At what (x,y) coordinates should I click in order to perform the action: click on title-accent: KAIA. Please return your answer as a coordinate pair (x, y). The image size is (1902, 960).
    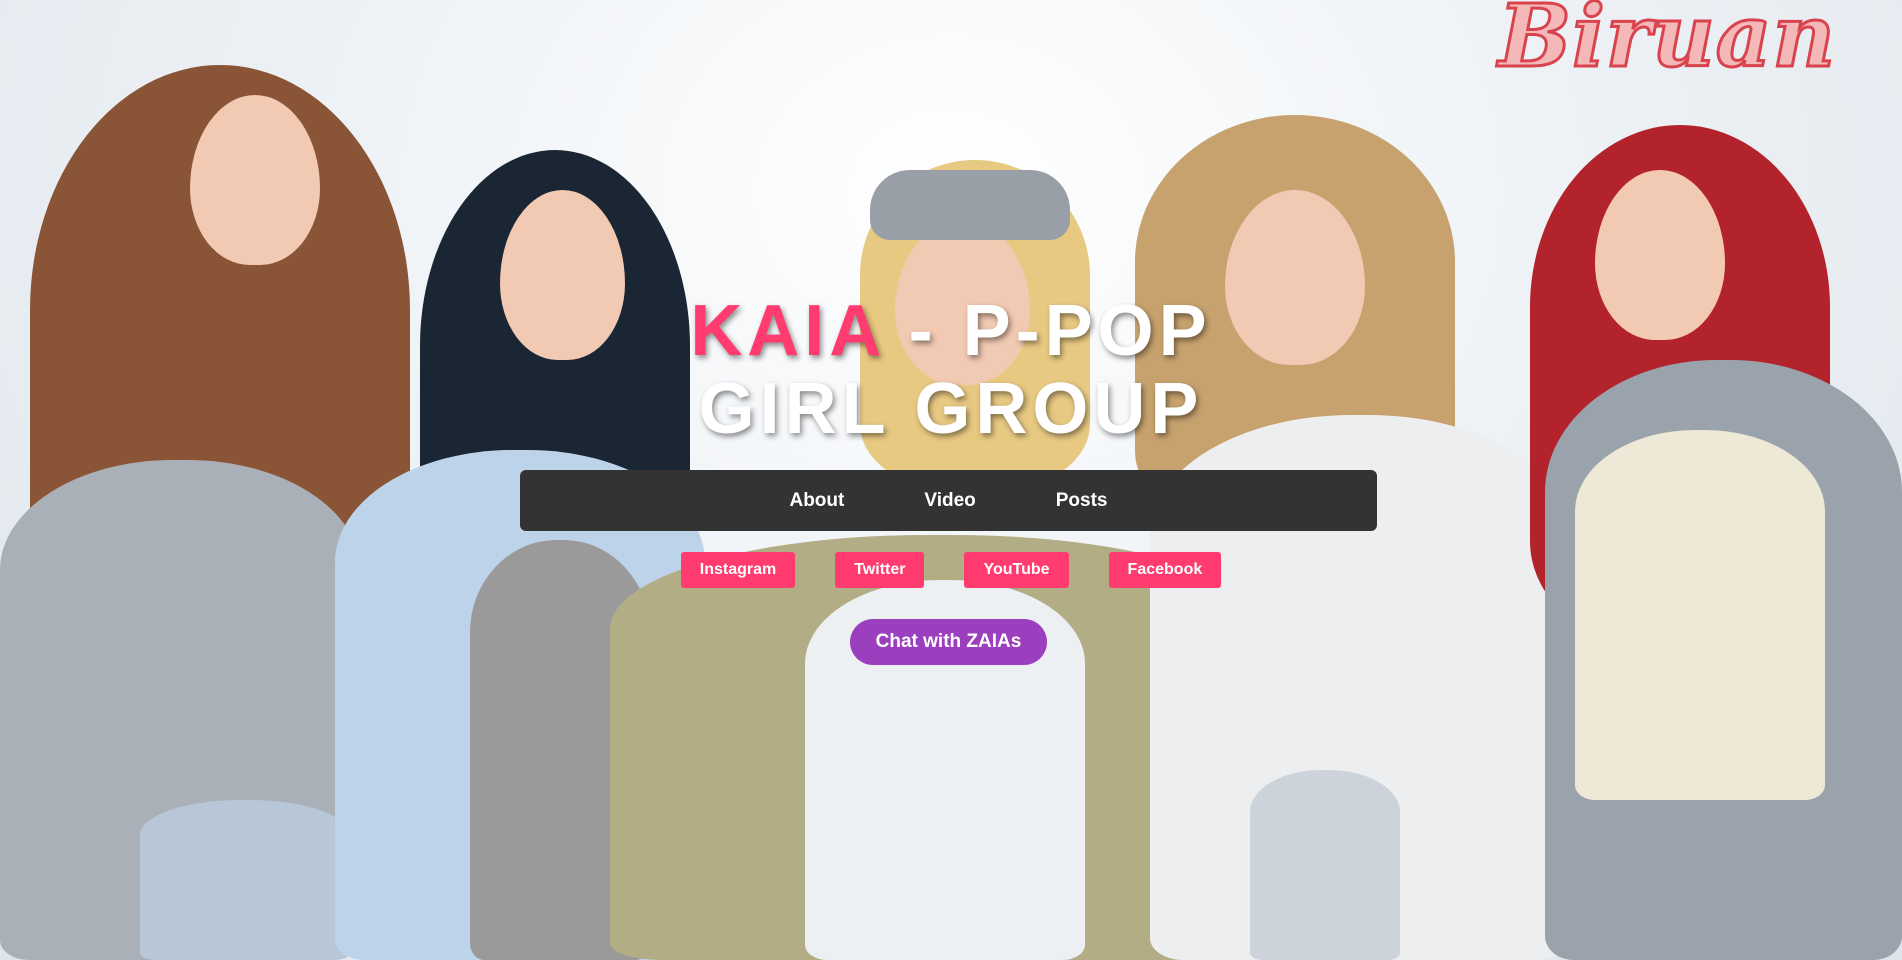
    Looking at the image, I should click on (787, 331).